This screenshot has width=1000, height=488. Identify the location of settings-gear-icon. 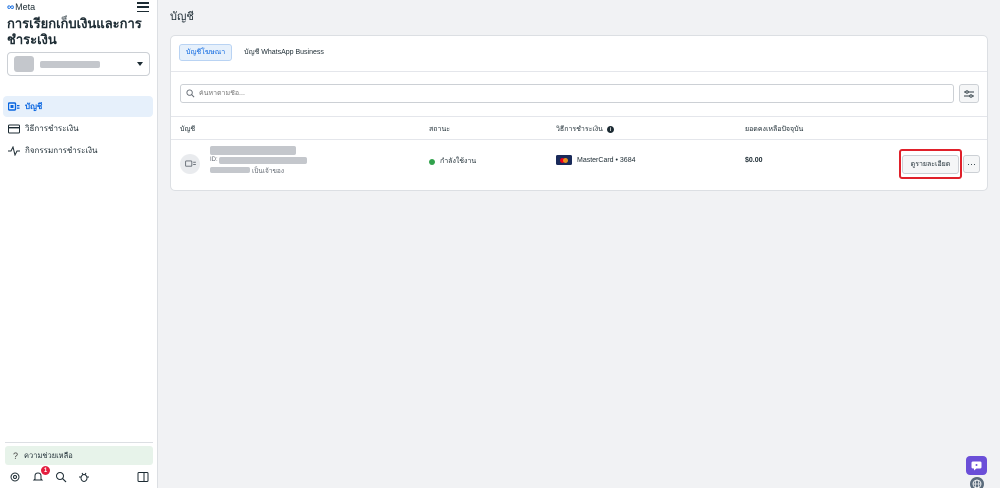
(15, 477).